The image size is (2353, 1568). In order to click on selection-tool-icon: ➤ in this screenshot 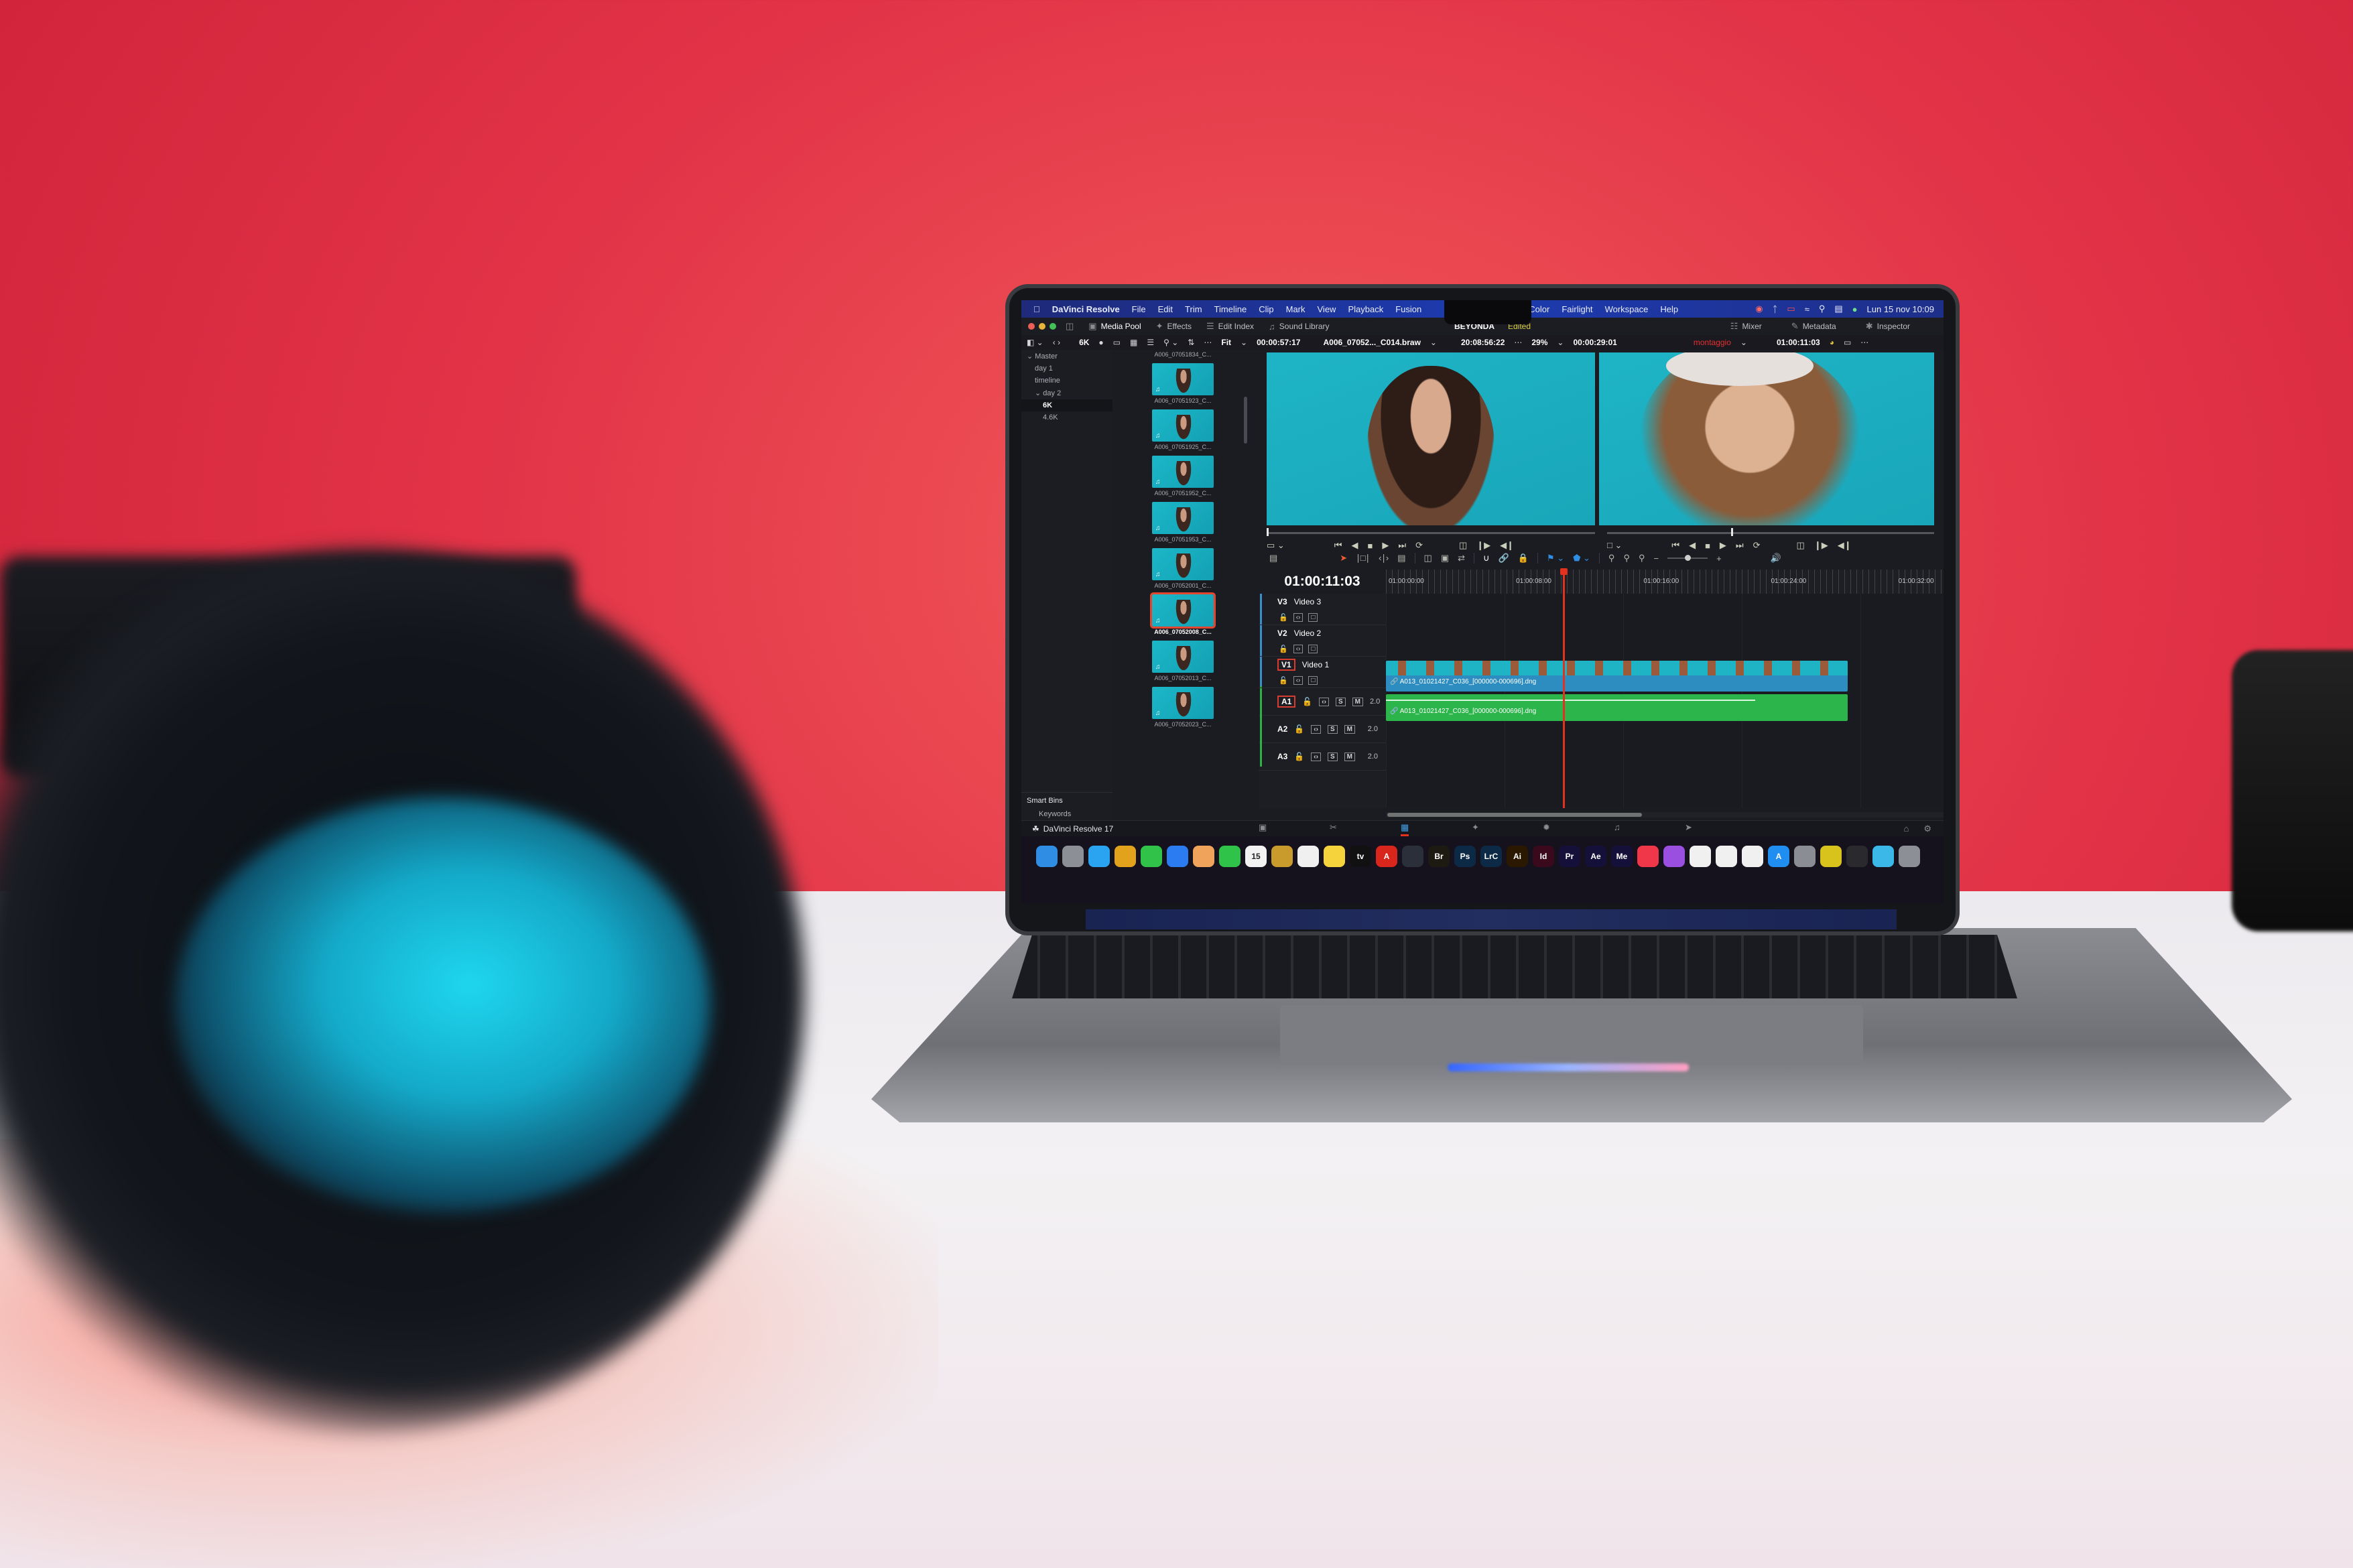, I will do `click(1343, 558)`.